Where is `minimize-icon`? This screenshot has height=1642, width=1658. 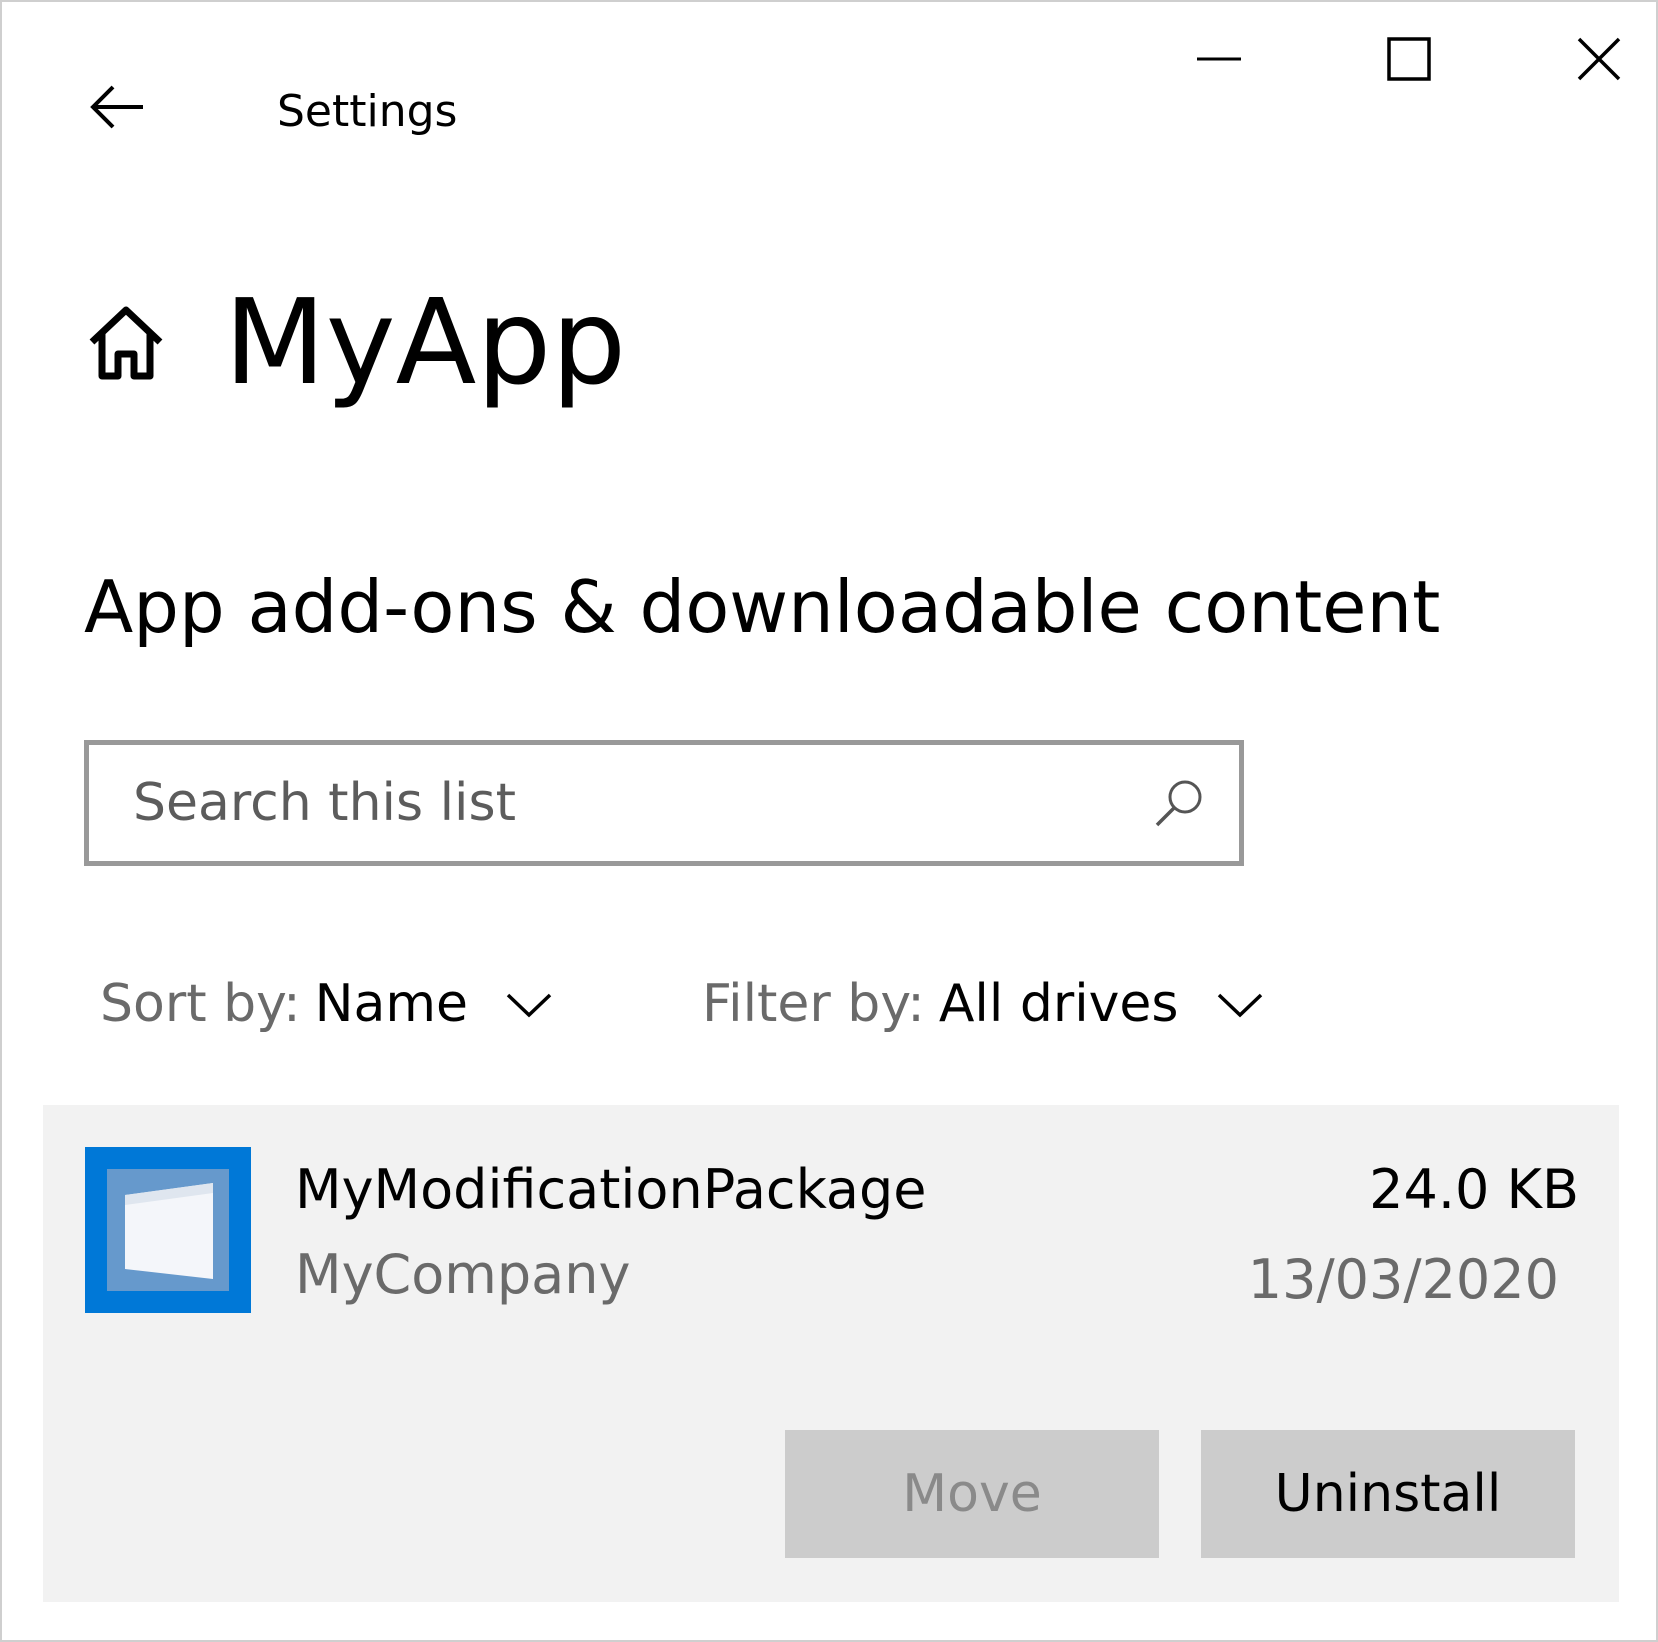 minimize-icon is located at coordinates (1219, 59).